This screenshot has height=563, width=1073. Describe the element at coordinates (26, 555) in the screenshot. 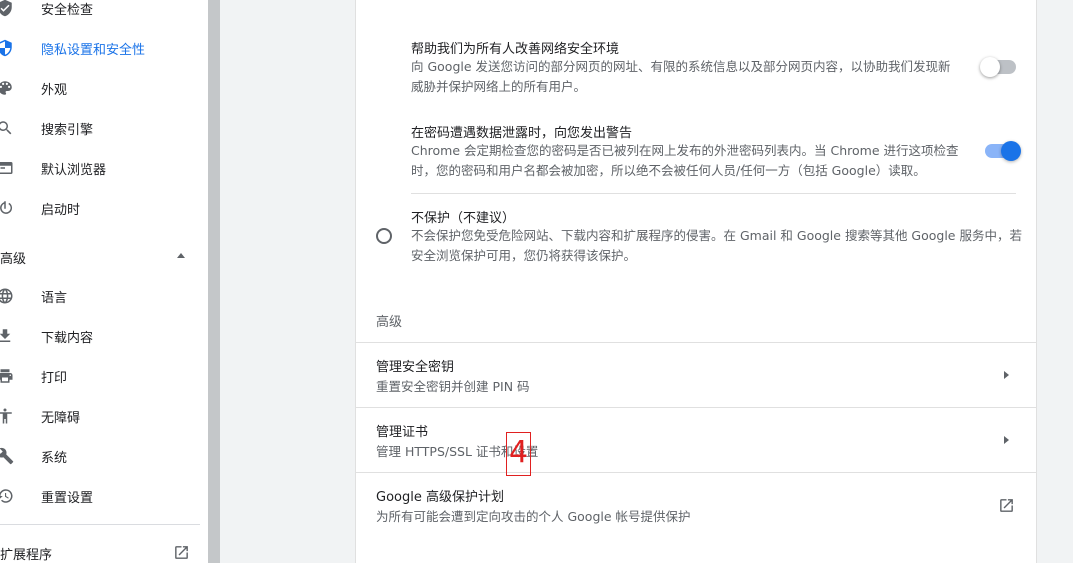

I see `sidebar-item-label: 扩展程序` at that location.